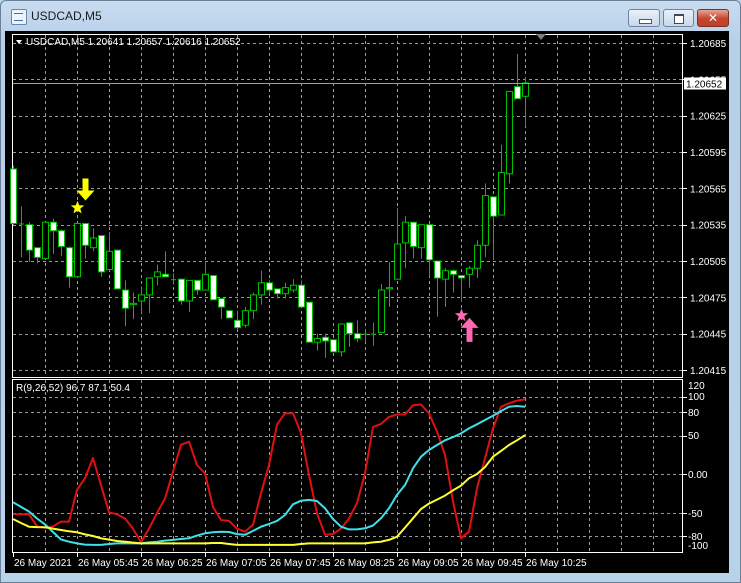  I want to click on arrow-up-icon, so click(469, 329).